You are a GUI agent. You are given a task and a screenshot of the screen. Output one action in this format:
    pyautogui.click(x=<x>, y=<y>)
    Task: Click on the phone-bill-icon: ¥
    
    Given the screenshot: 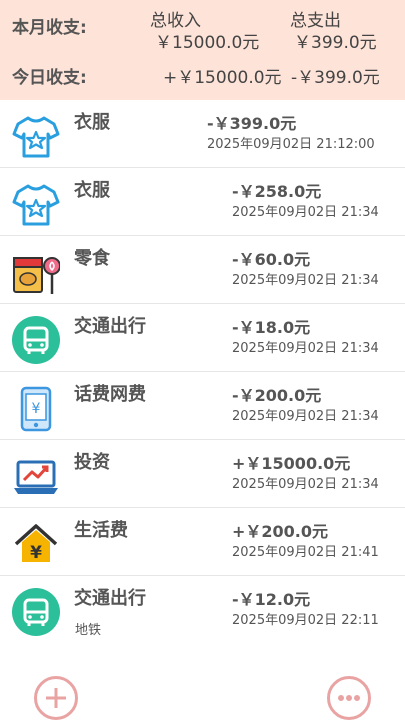 What is the action you would take?
    pyautogui.click(x=36, y=408)
    